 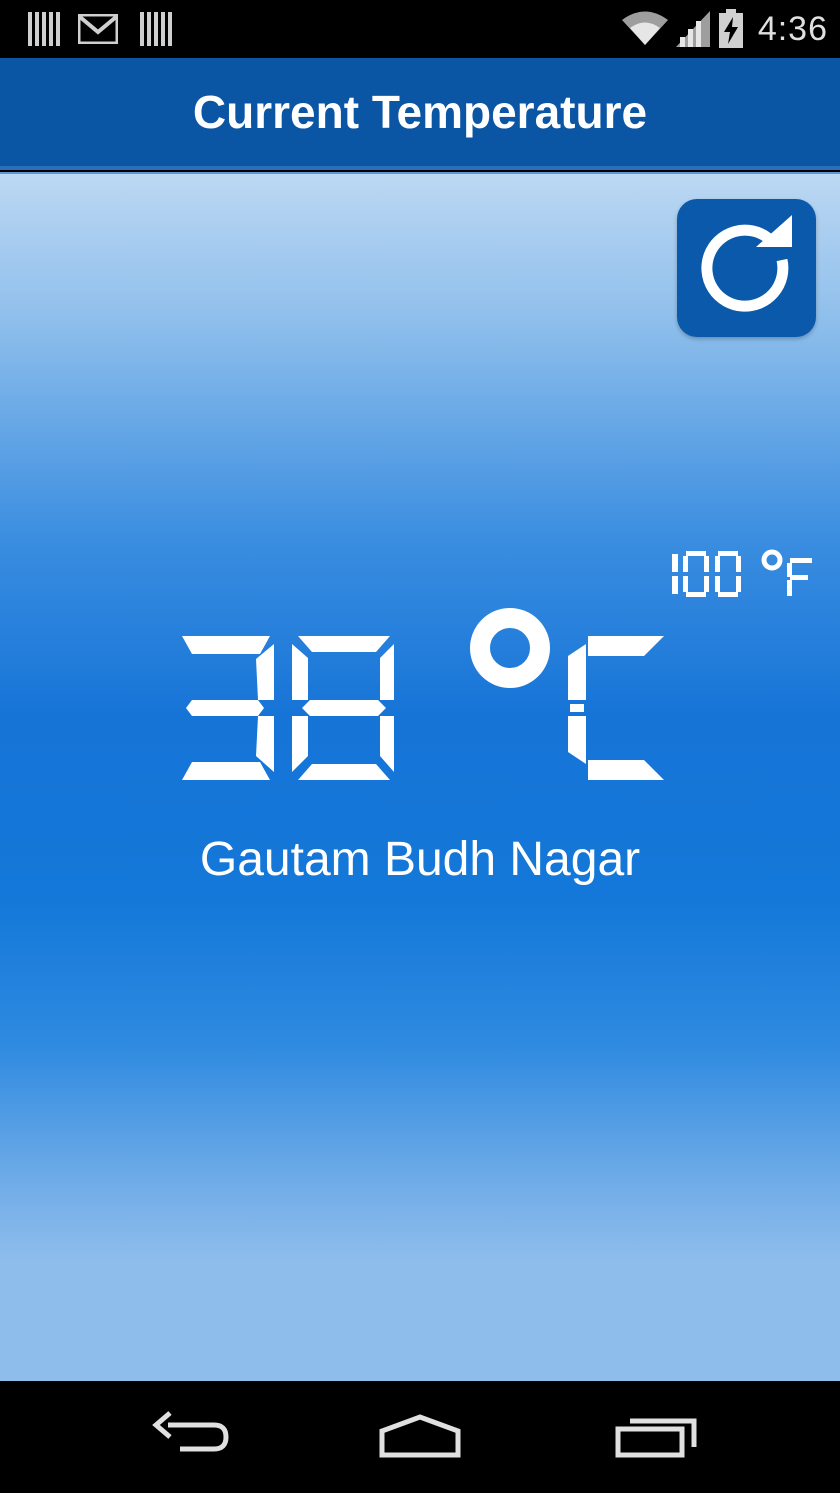 I want to click on wifi-icon, so click(x=644, y=28).